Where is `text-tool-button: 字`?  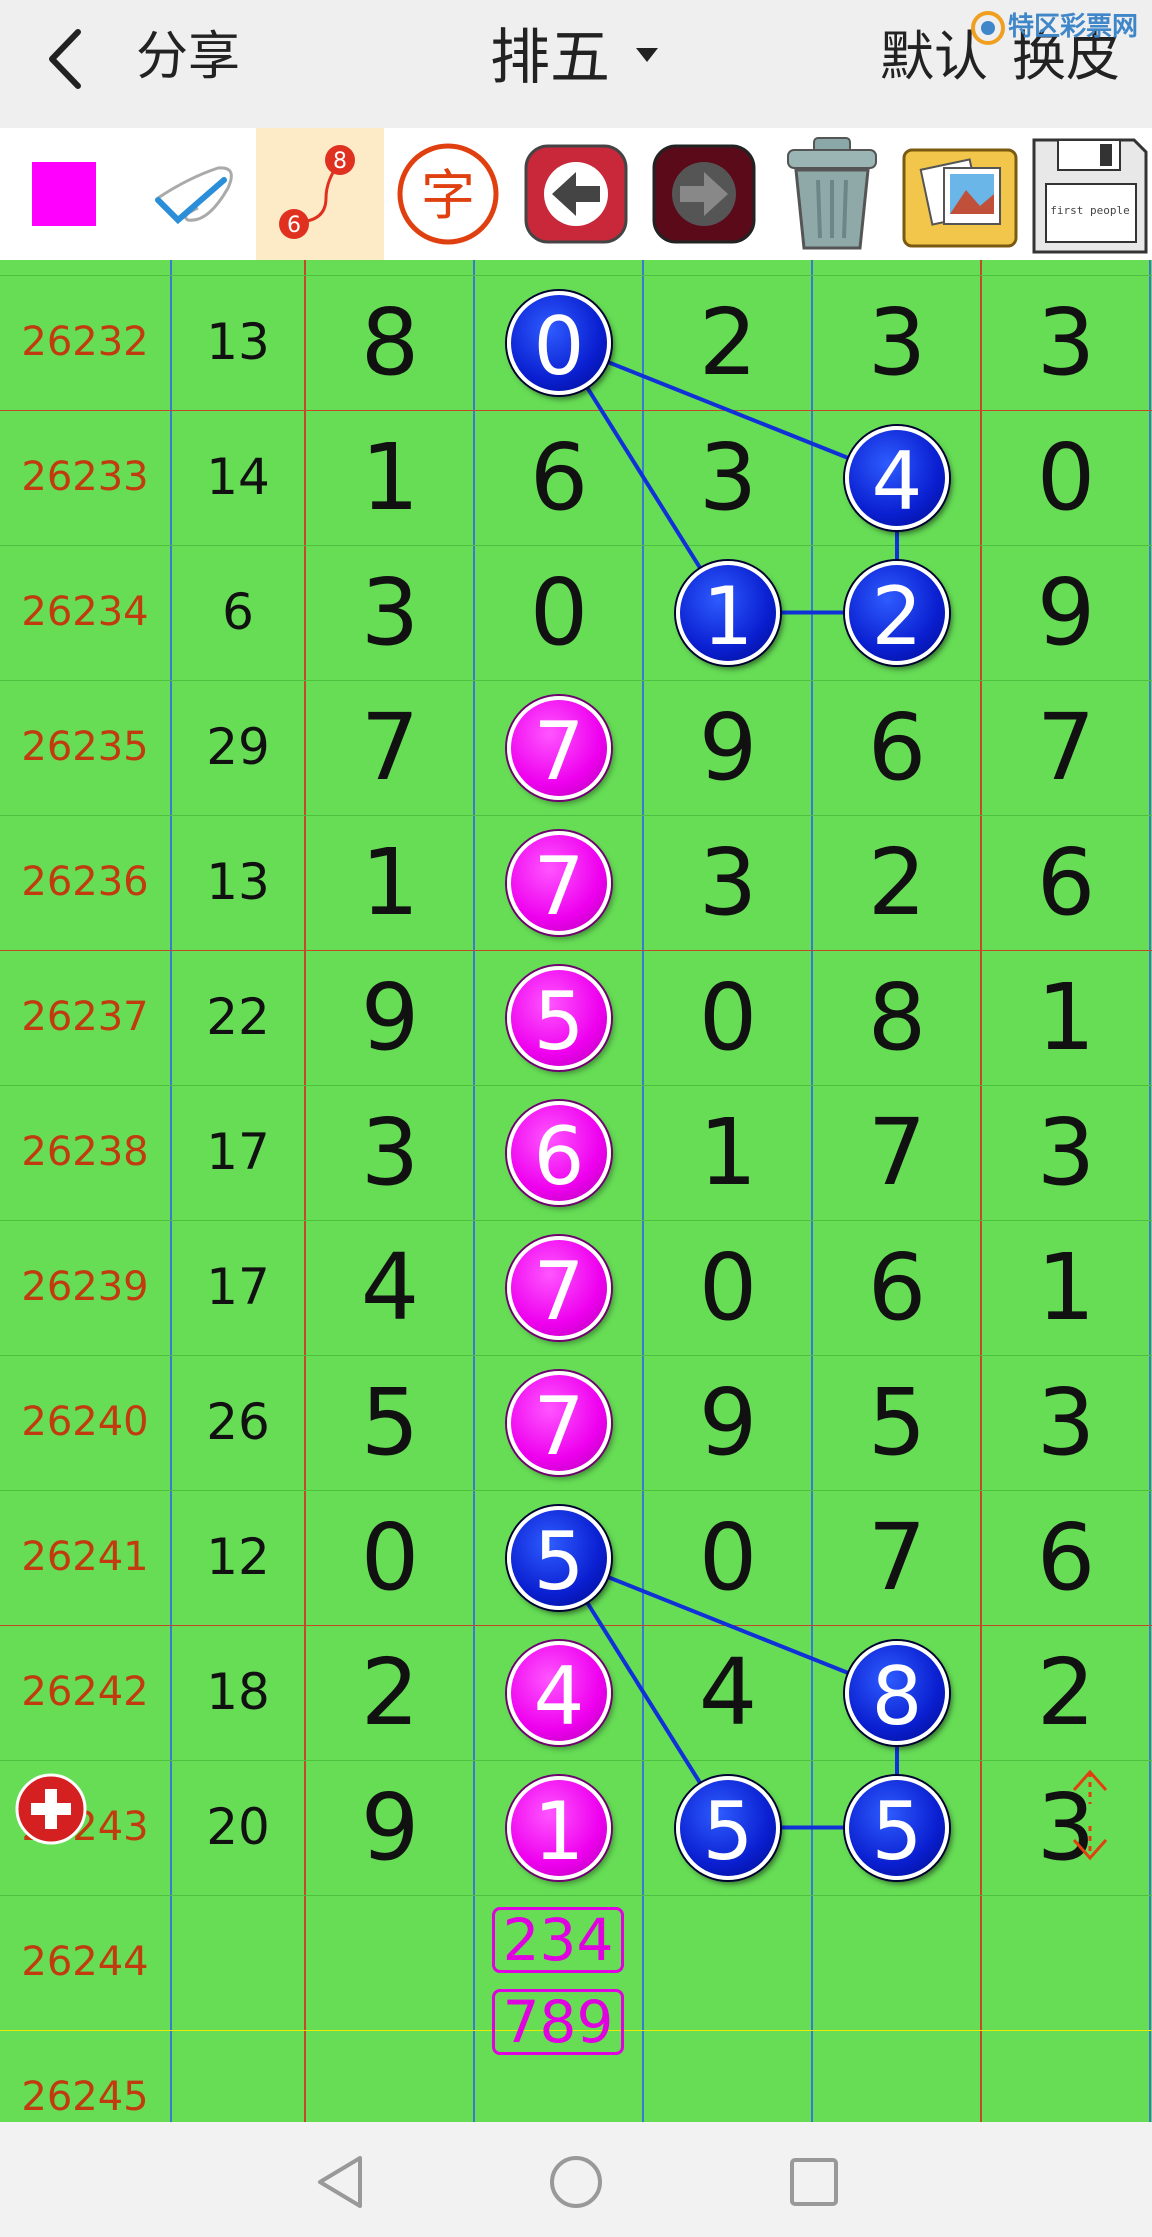 text-tool-button: 字 is located at coordinates (448, 194).